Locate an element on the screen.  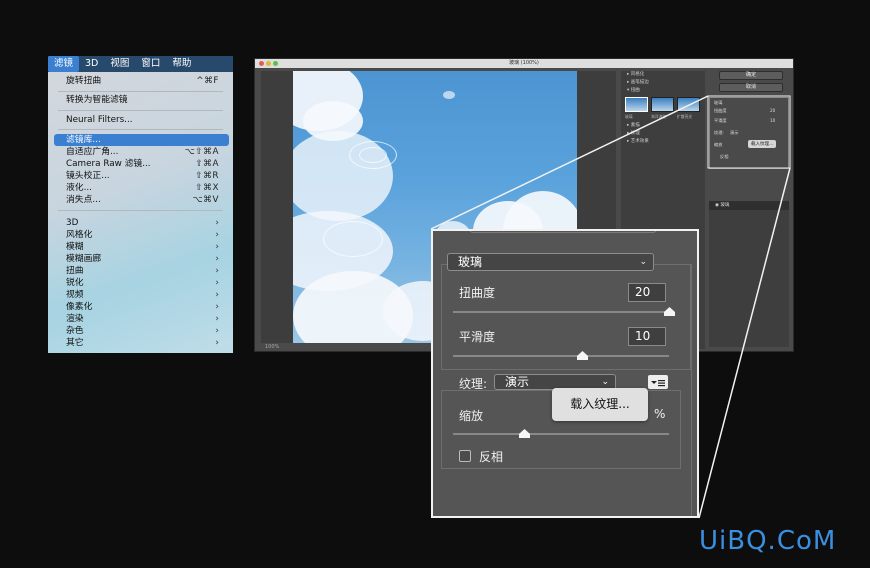
watermark-logo: UiBQ.CoM is located at coordinates (768, 541).